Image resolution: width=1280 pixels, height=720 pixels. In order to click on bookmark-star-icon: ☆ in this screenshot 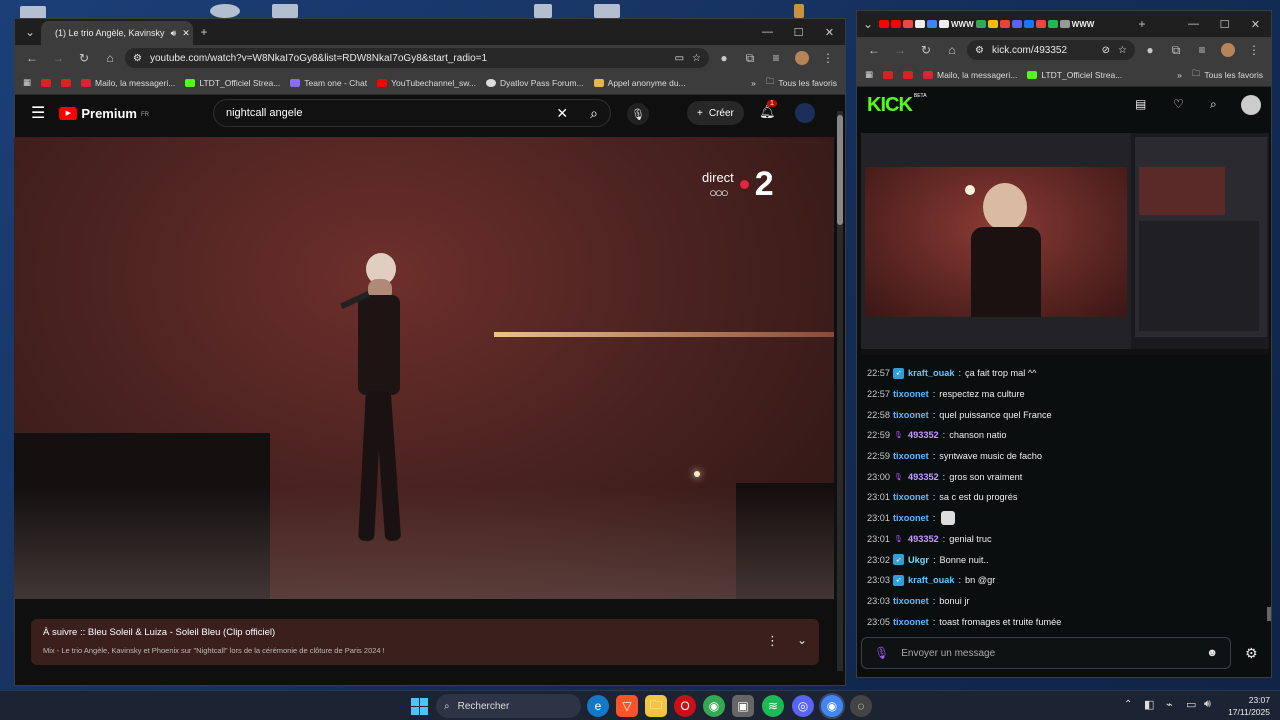, I will do `click(696, 58)`.